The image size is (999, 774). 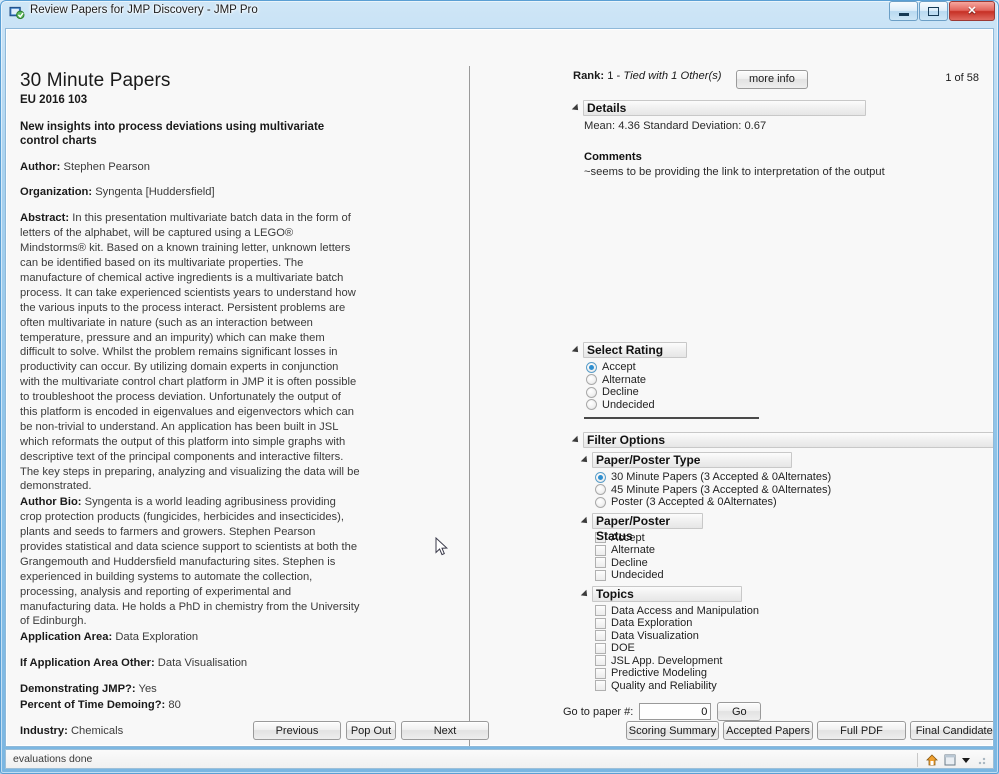 What do you see at coordinates (51, 502) in the screenshot?
I see `author-bio-label: Author Bio:` at bounding box center [51, 502].